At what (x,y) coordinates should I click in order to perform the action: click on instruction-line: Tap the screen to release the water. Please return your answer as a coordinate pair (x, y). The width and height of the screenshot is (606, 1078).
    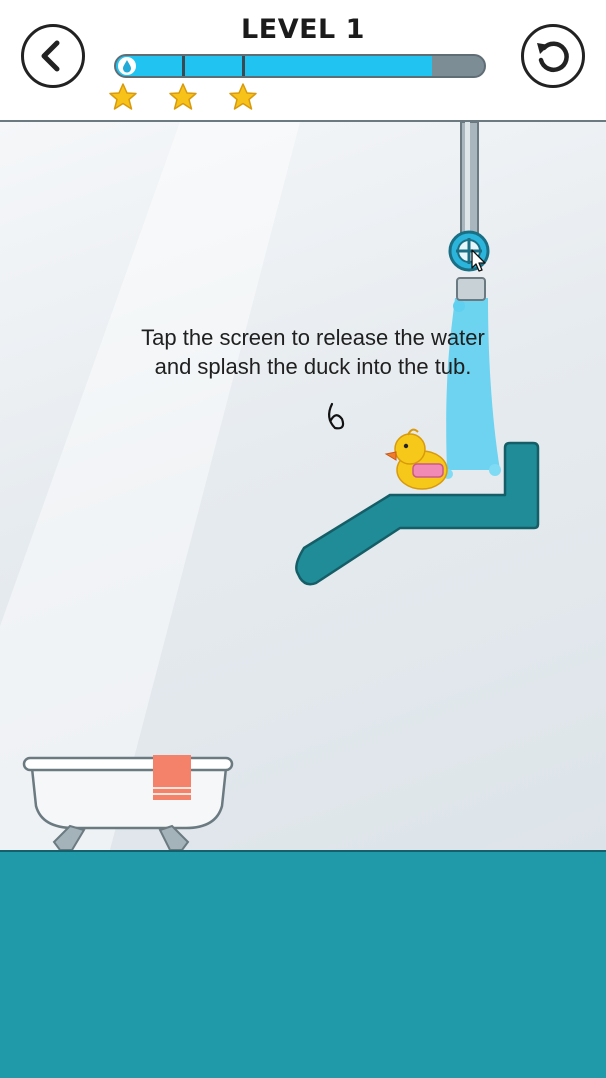
    Looking at the image, I should click on (313, 337).